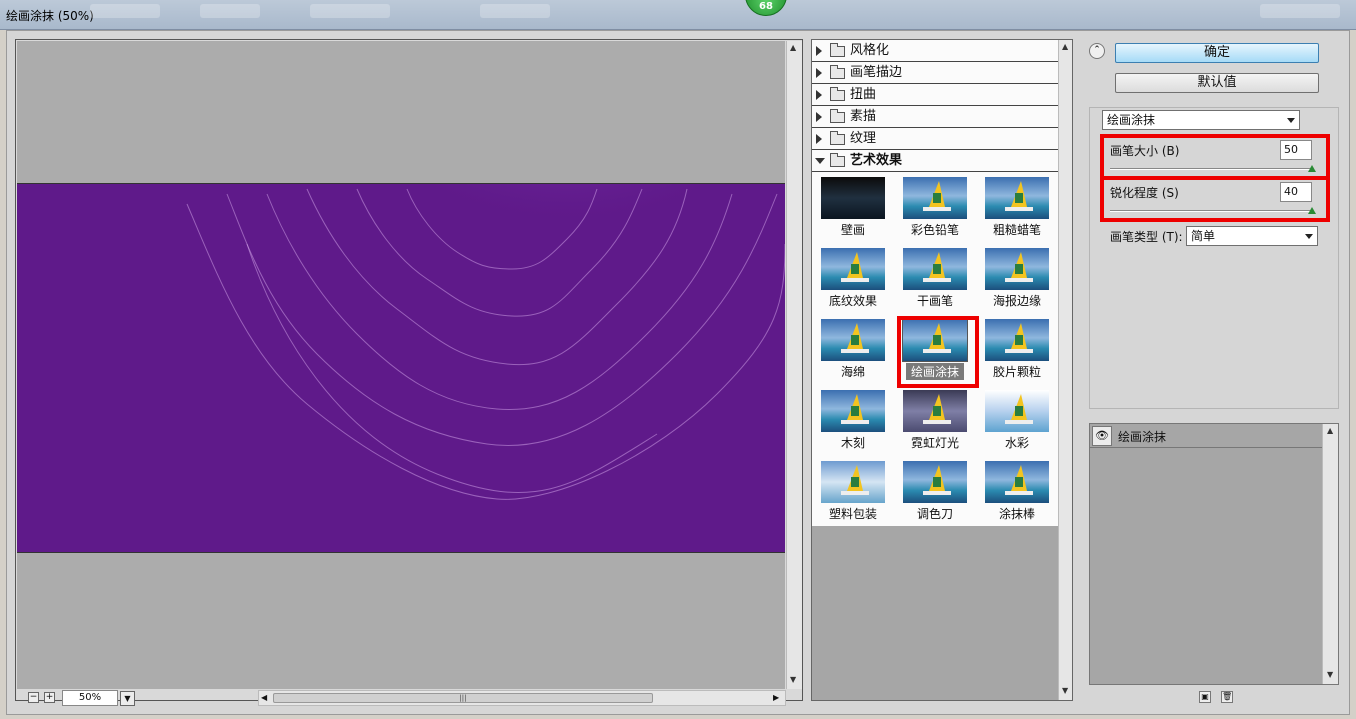  I want to click on filter-thumbnail: 胶片颗粒, so click(1017, 351).